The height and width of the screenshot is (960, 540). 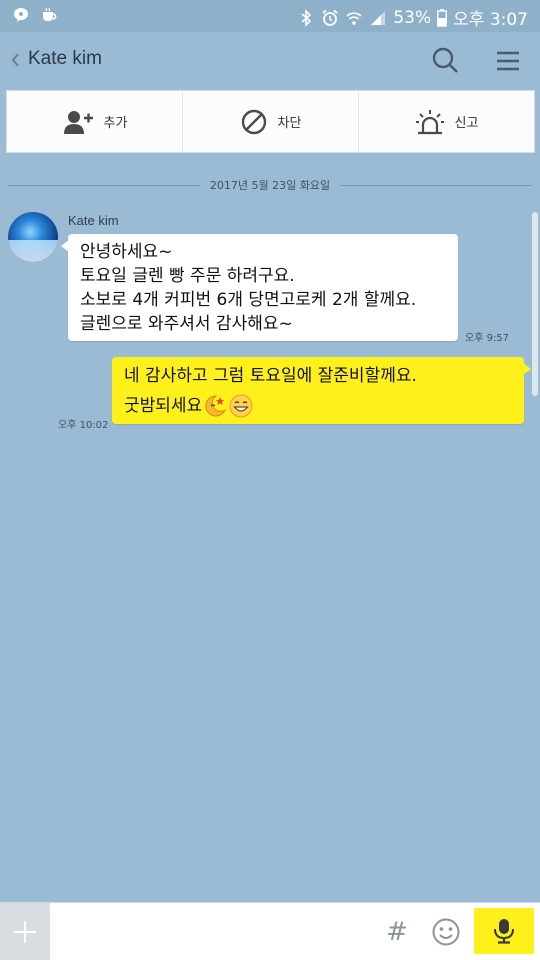 I want to click on block-button: 차단, so click(x=271, y=121).